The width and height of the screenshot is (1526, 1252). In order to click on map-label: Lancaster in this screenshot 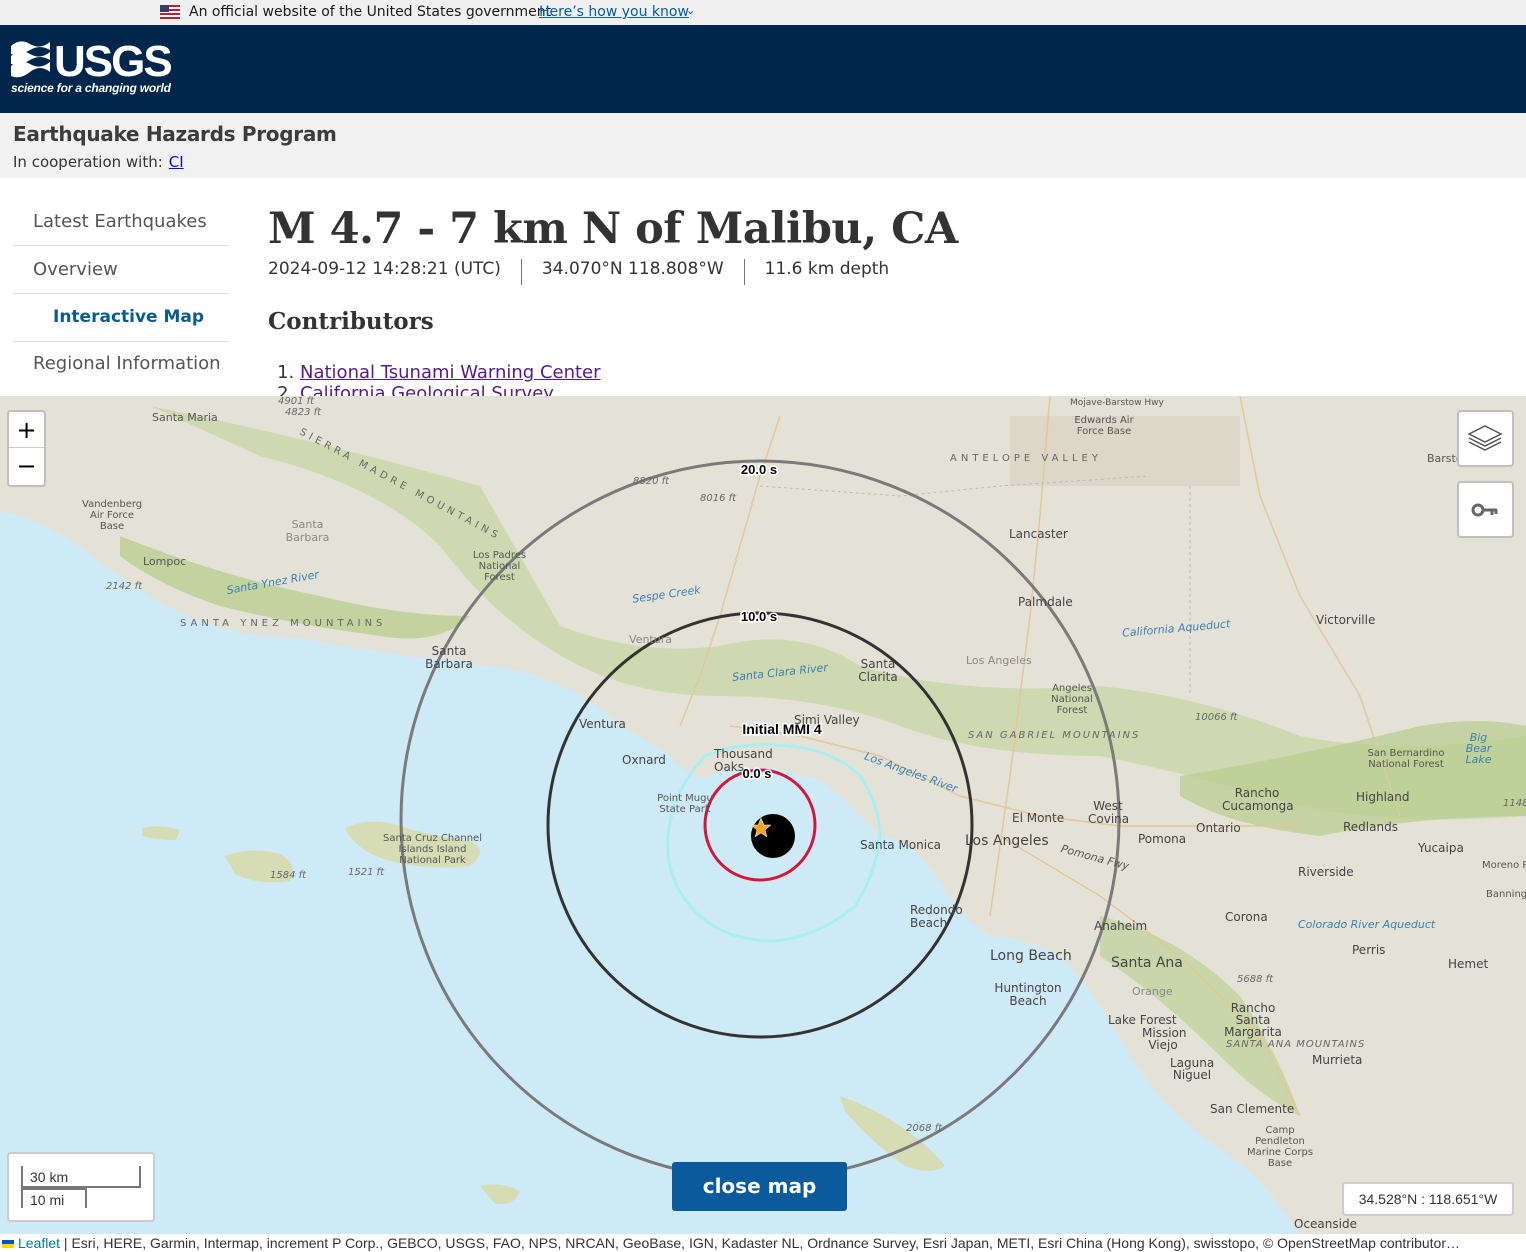, I will do `click(1038, 534)`.